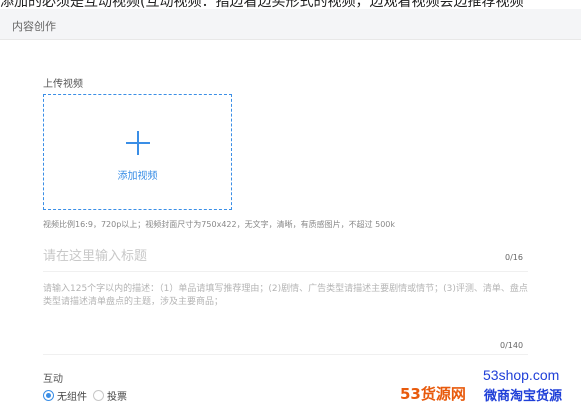 The height and width of the screenshot is (412, 581). What do you see at coordinates (98, 395) in the screenshot?
I see `radio-unchecked-icon` at bounding box center [98, 395].